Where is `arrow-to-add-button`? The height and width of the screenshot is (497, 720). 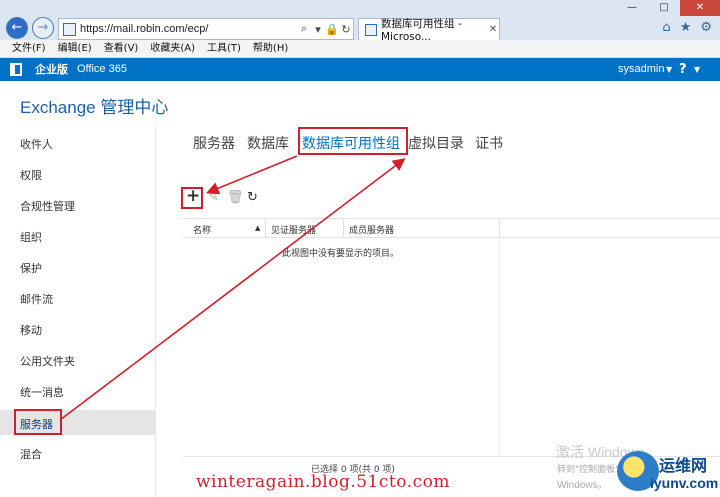 arrow-to-add-button is located at coordinates (252, 175).